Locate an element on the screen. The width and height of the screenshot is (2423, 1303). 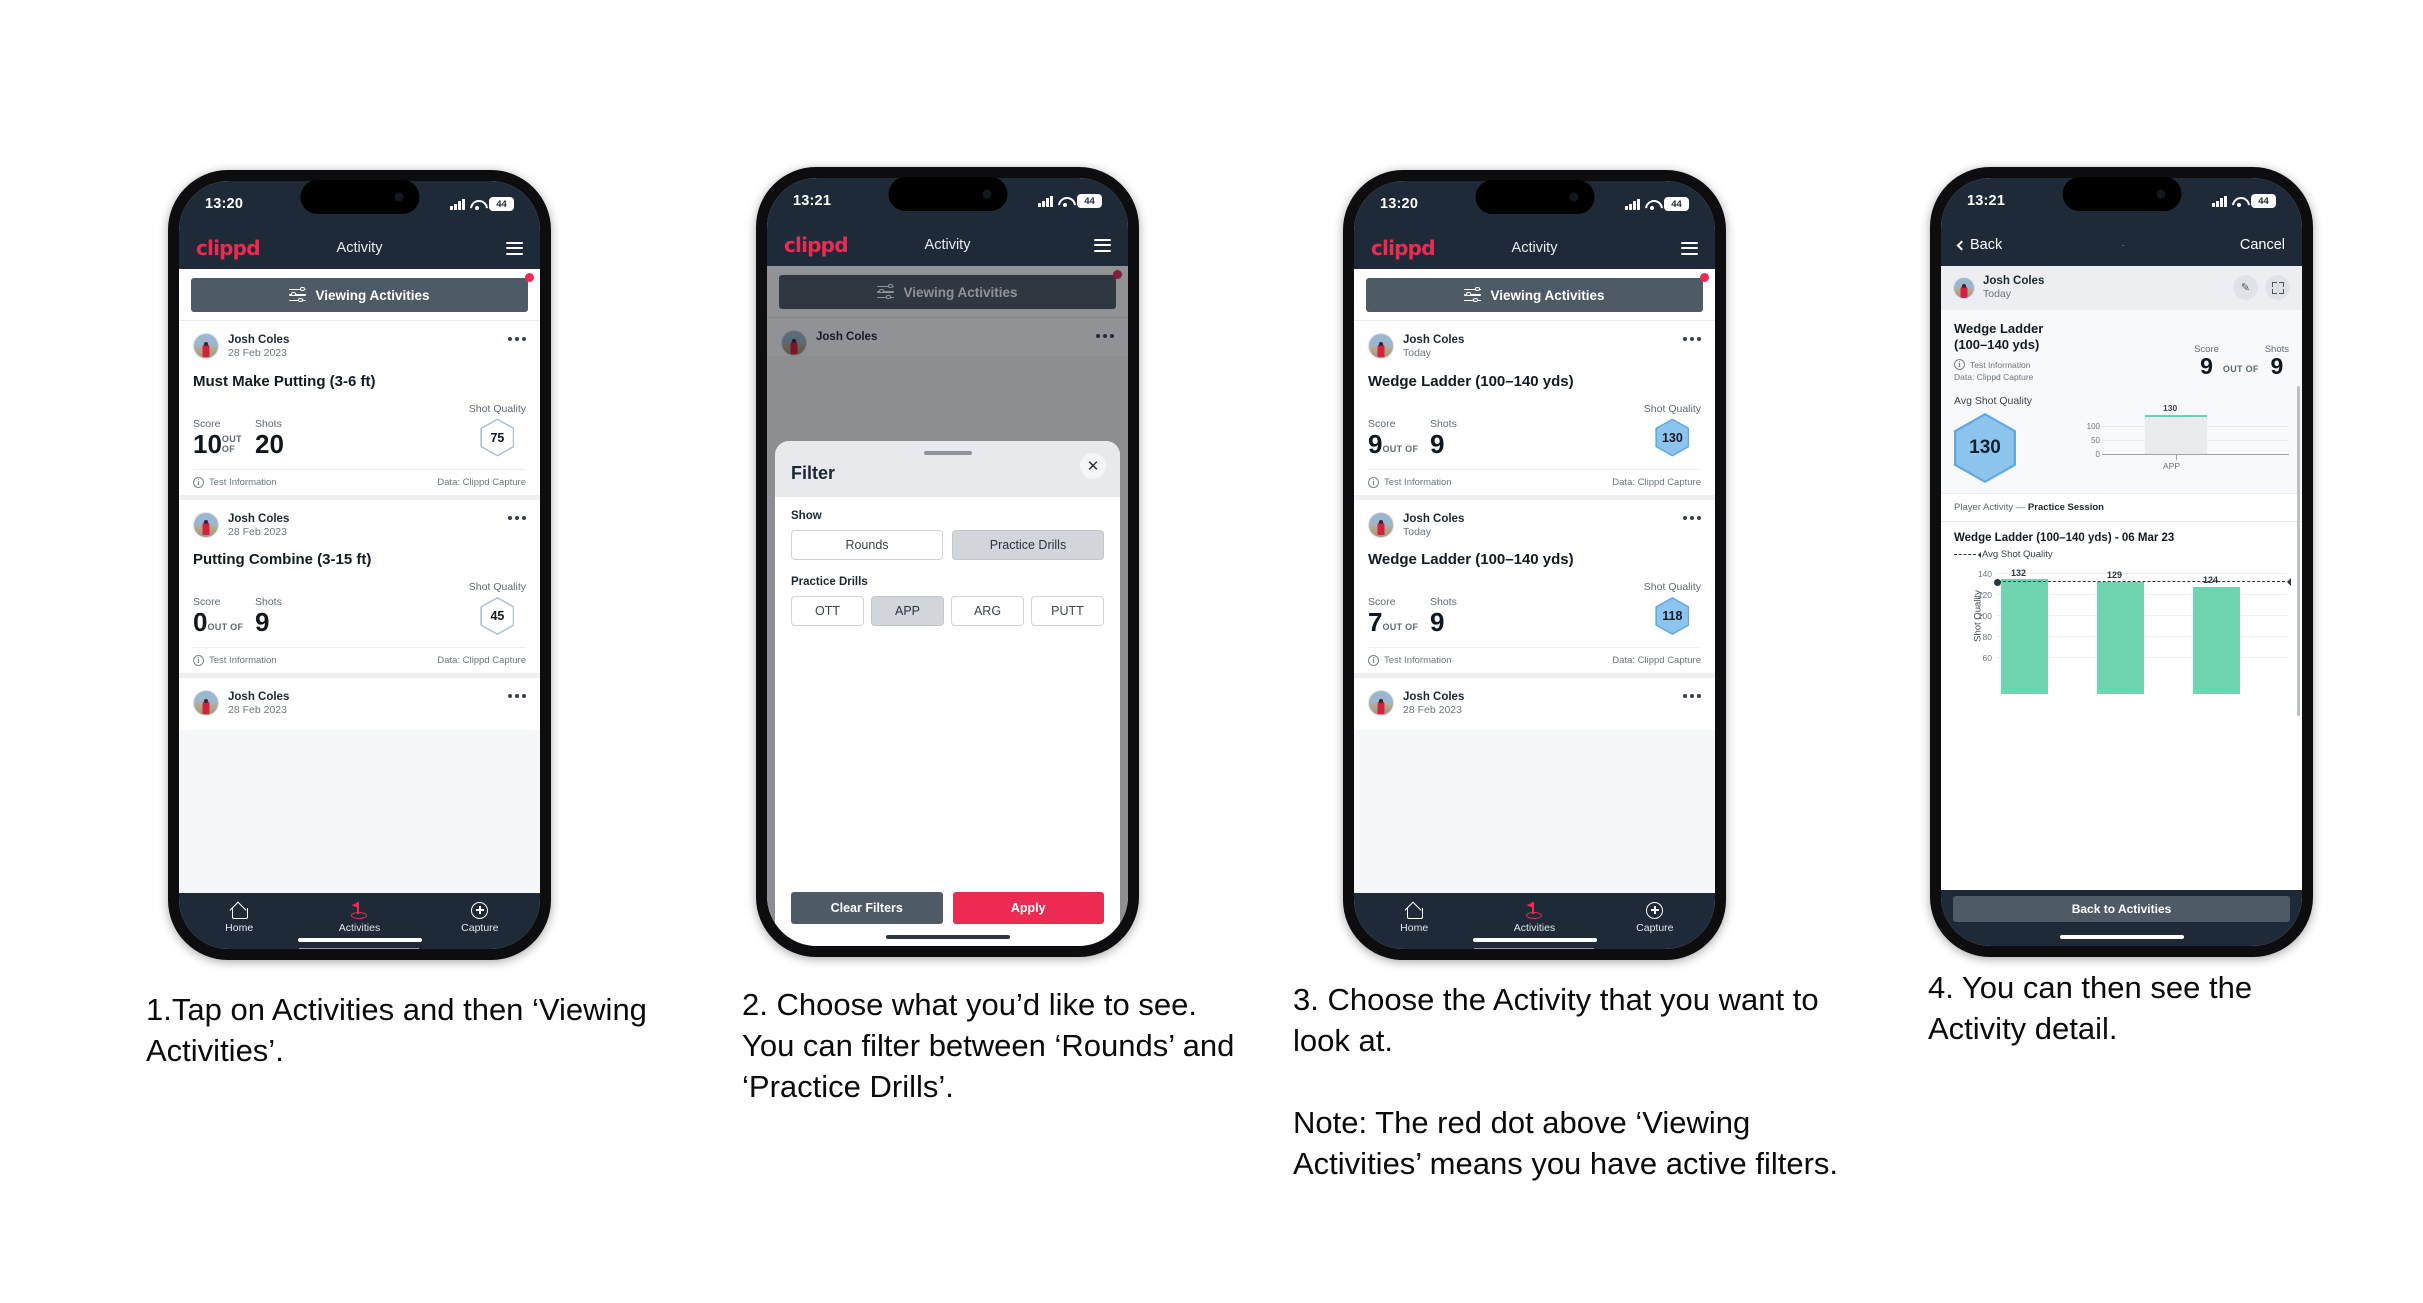
show-options: Rounds Practice Drills is located at coordinates (947, 545).